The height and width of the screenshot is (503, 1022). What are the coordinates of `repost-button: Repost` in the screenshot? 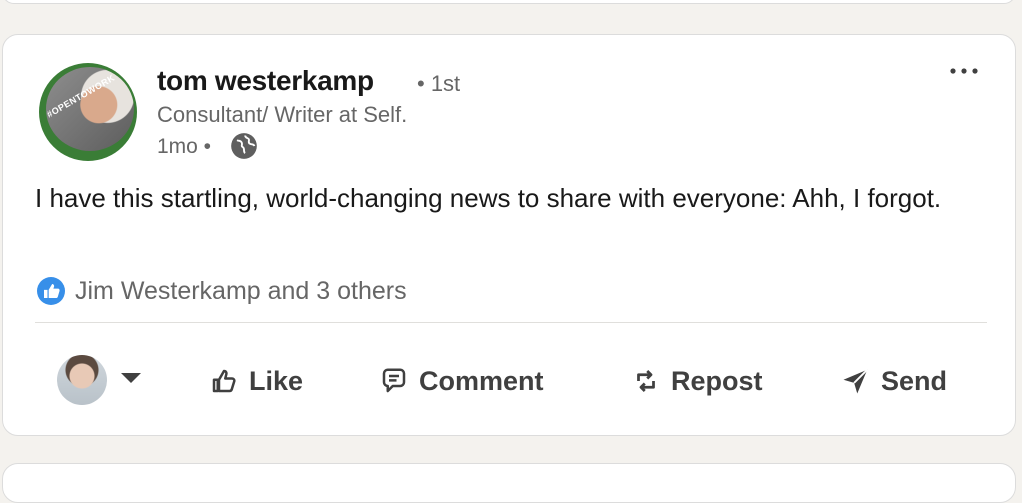 It's located at (697, 381).